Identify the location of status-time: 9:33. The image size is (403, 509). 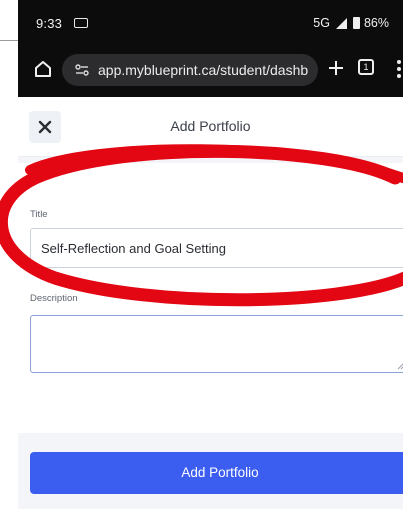
(49, 23).